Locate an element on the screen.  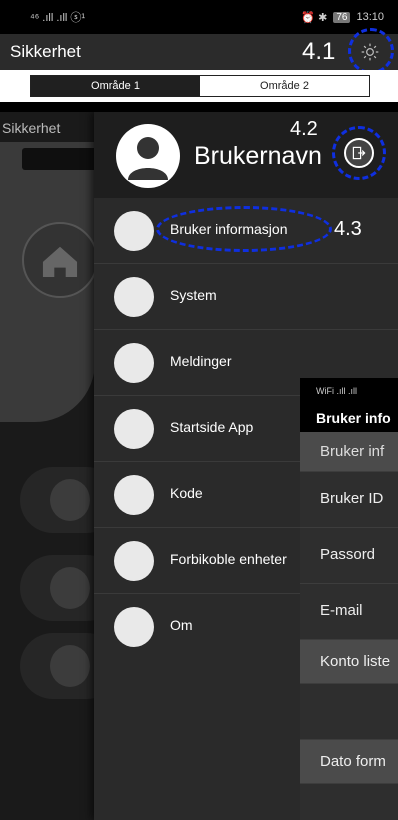
menu-label: Startside App is located at coordinates (212, 427).